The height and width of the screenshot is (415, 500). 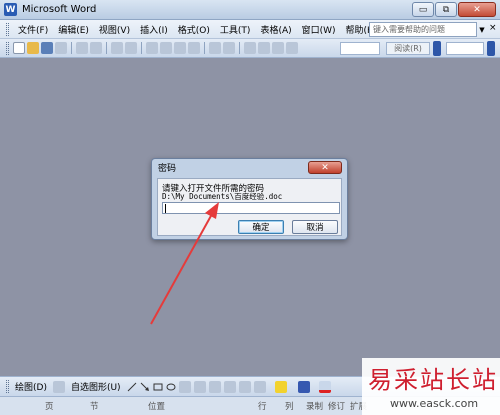 What do you see at coordinates (171, 387) in the screenshot?
I see `oval-icon` at bounding box center [171, 387].